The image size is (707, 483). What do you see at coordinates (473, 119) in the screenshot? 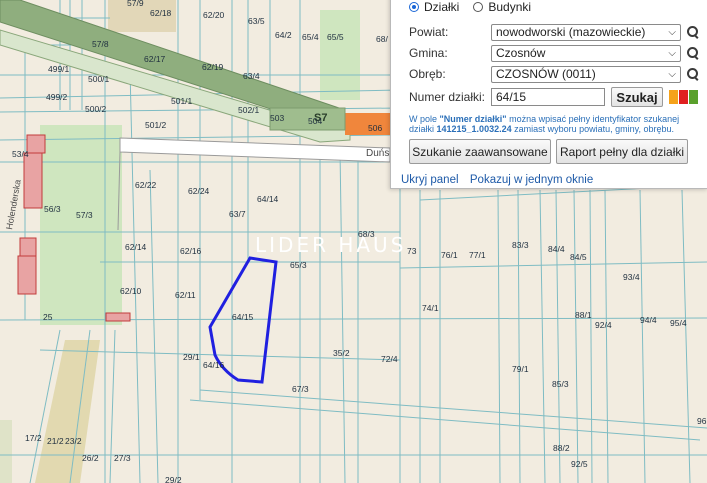
I see `help-field: "Numer działki"` at bounding box center [473, 119].